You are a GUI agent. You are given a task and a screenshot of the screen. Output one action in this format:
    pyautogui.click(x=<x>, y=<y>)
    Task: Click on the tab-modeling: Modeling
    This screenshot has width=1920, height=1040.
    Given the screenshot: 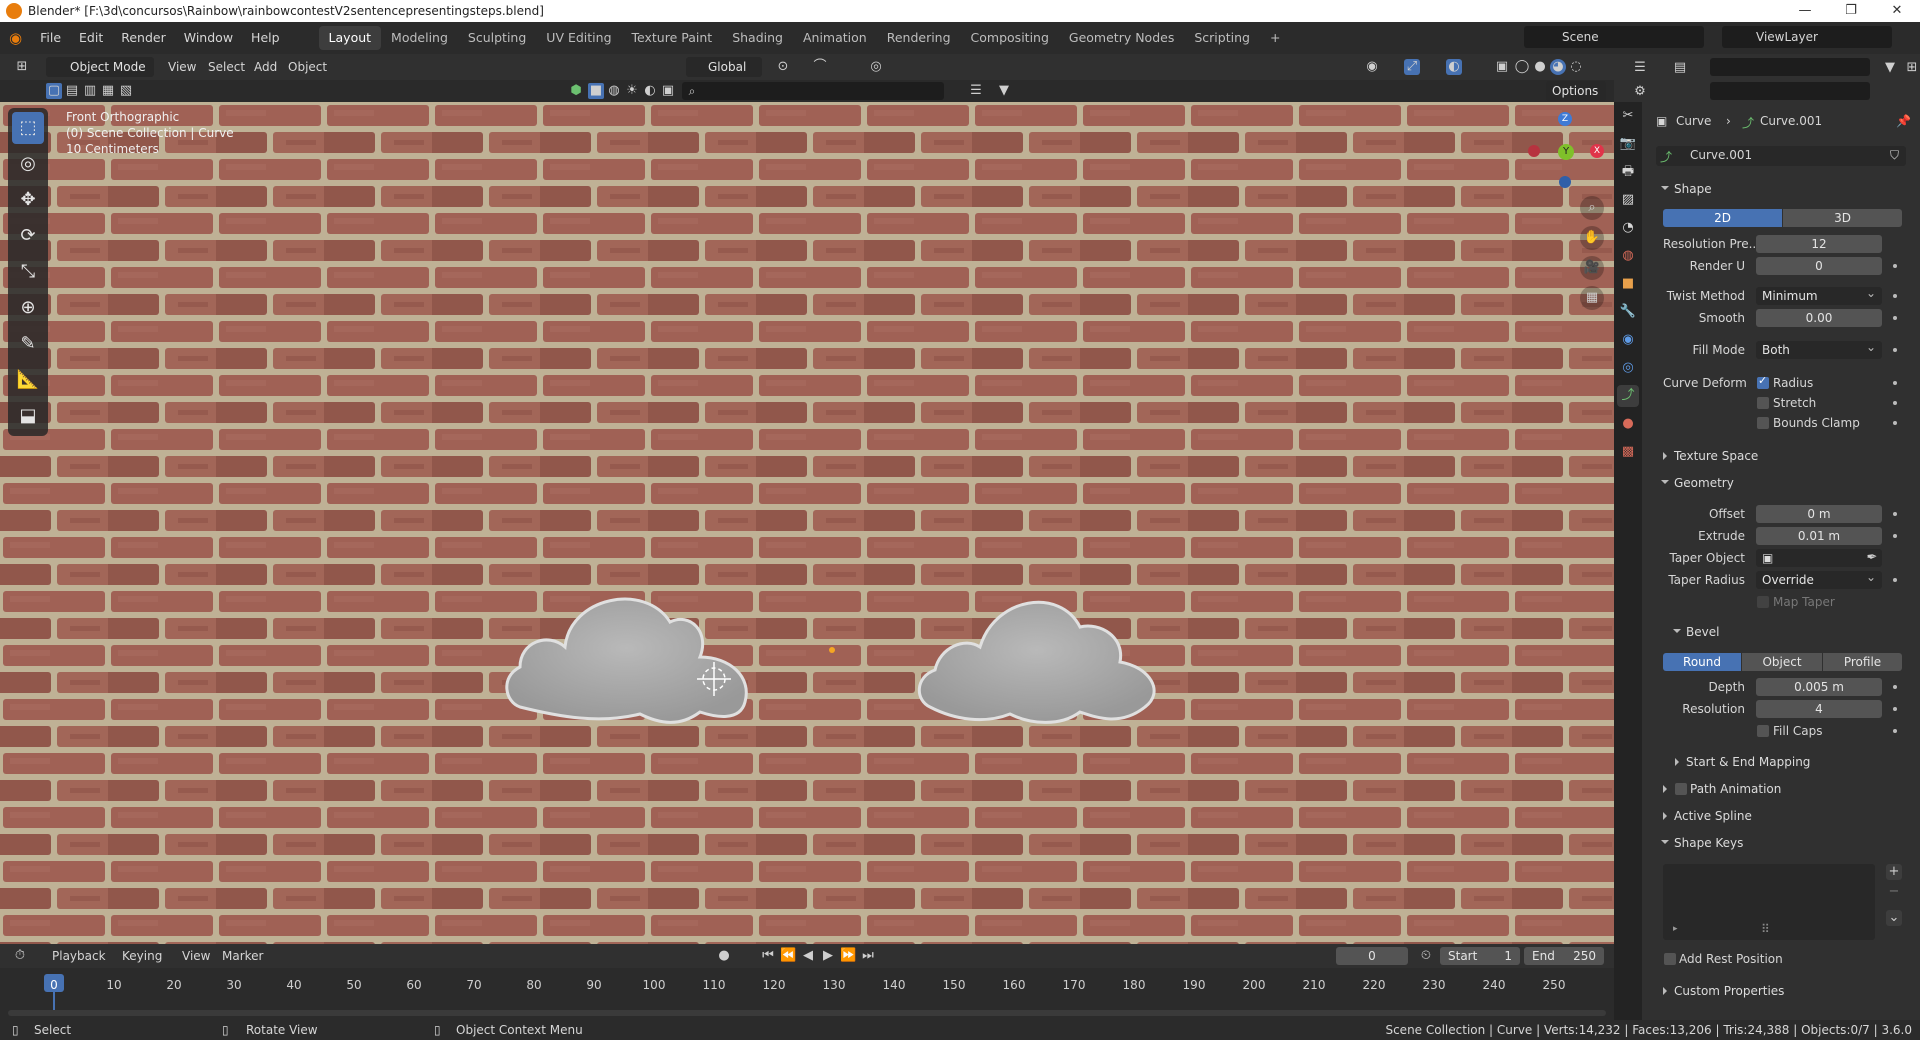 What is the action you would take?
    pyautogui.click(x=419, y=38)
    